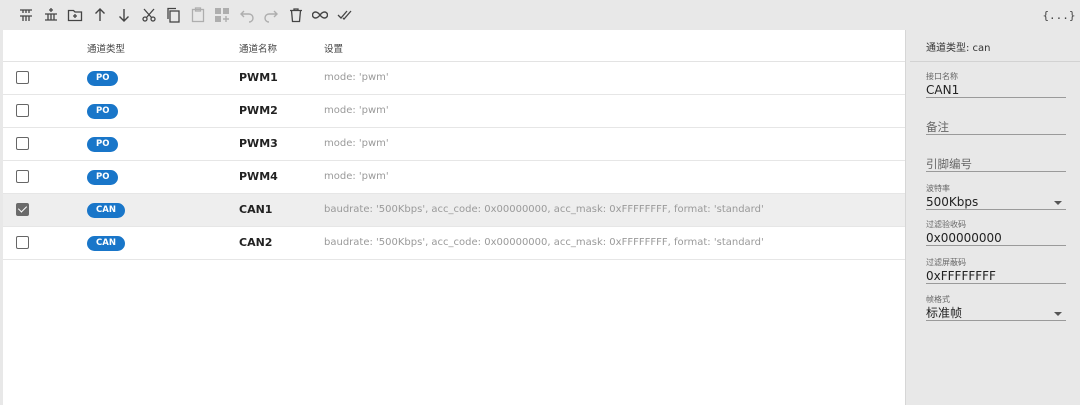 The image size is (1080, 405). Describe the element at coordinates (106, 49) in the screenshot. I see `header-channel-type: 通道类型` at that location.